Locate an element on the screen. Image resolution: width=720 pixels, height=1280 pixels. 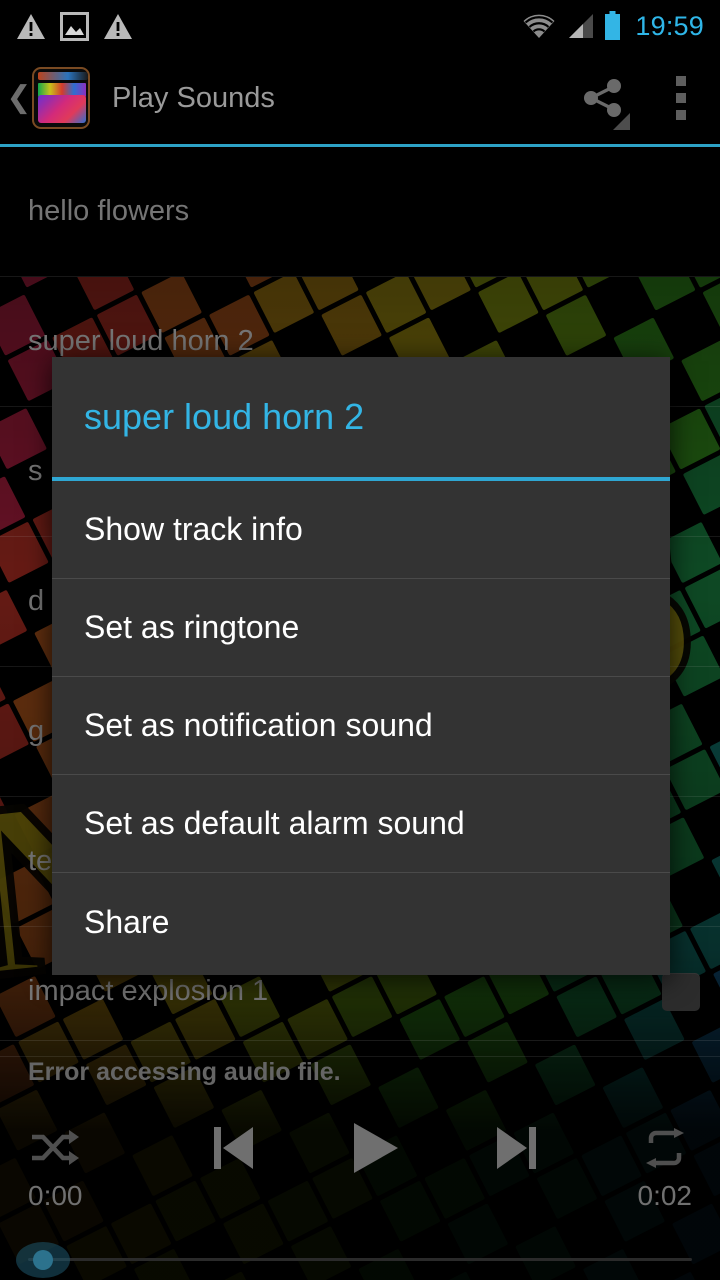
status-bar-left-icons is located at coordinates (74, 26).